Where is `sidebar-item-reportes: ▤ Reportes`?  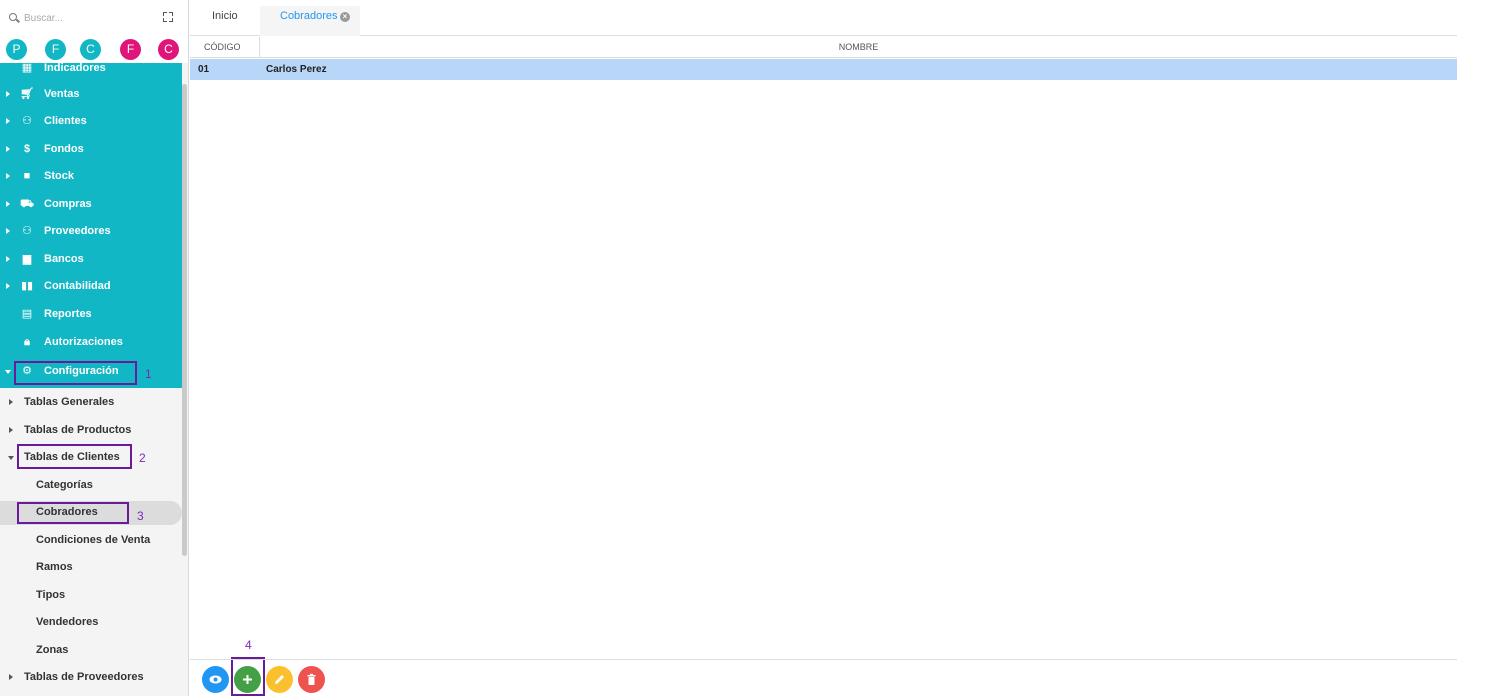 sidebar-item-reportes: ▤ Reportes is located at coordinates (91, 315).